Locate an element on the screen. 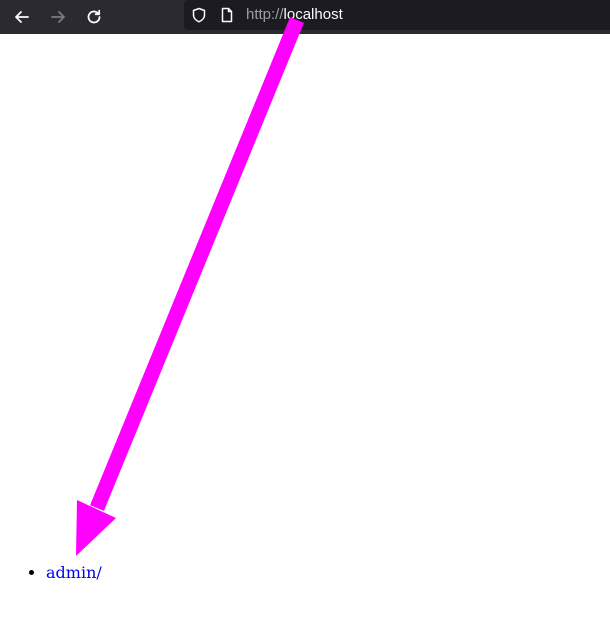 The image size is (610, 626). reload-button is located at coordinates (94, 17).